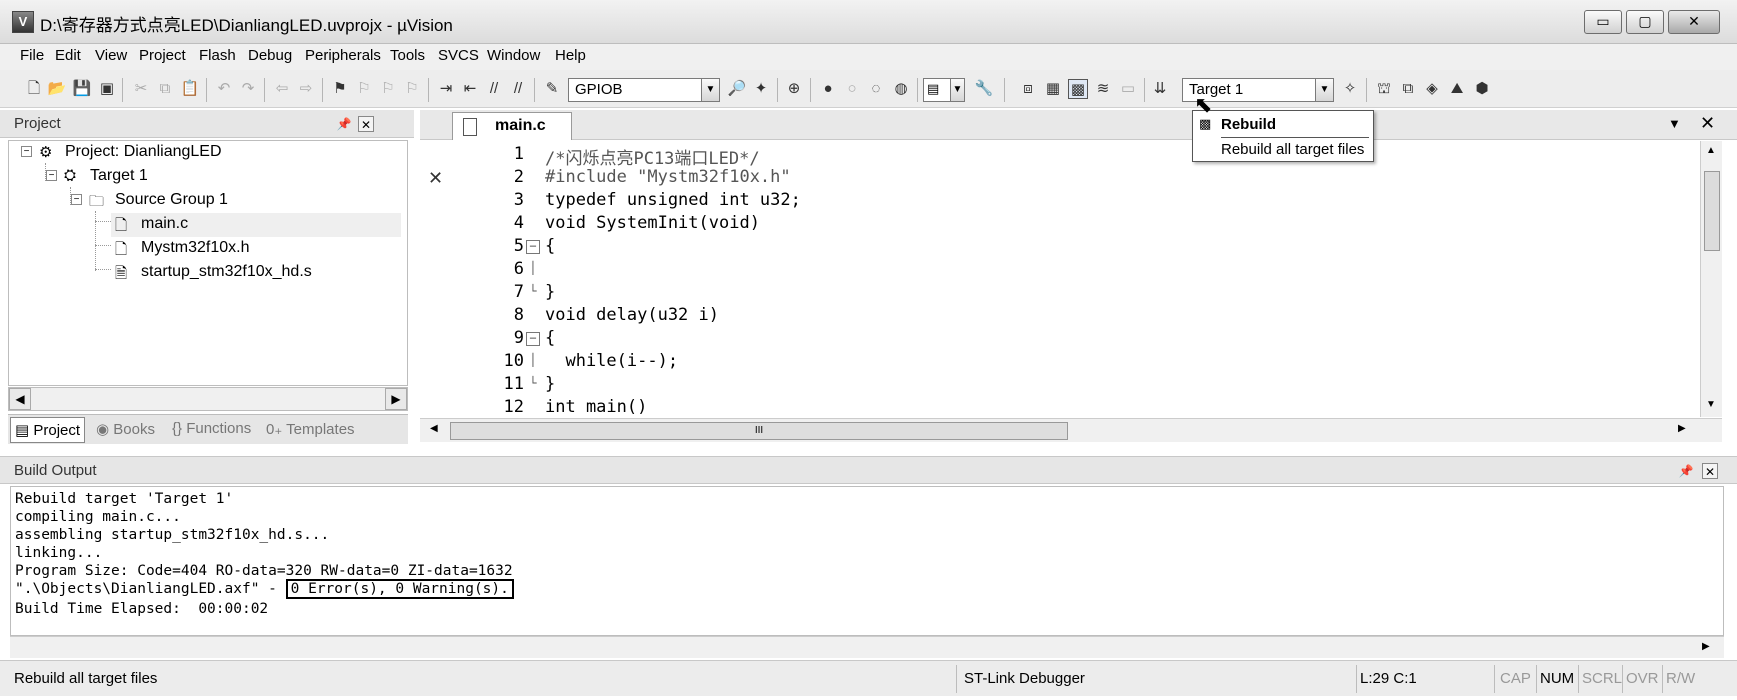 The width and height of the screenshot is (1737, 700). Describe the element at coordinates (458, 55) in the screenshot. I see `menu-svcs: SVCS` at that location.